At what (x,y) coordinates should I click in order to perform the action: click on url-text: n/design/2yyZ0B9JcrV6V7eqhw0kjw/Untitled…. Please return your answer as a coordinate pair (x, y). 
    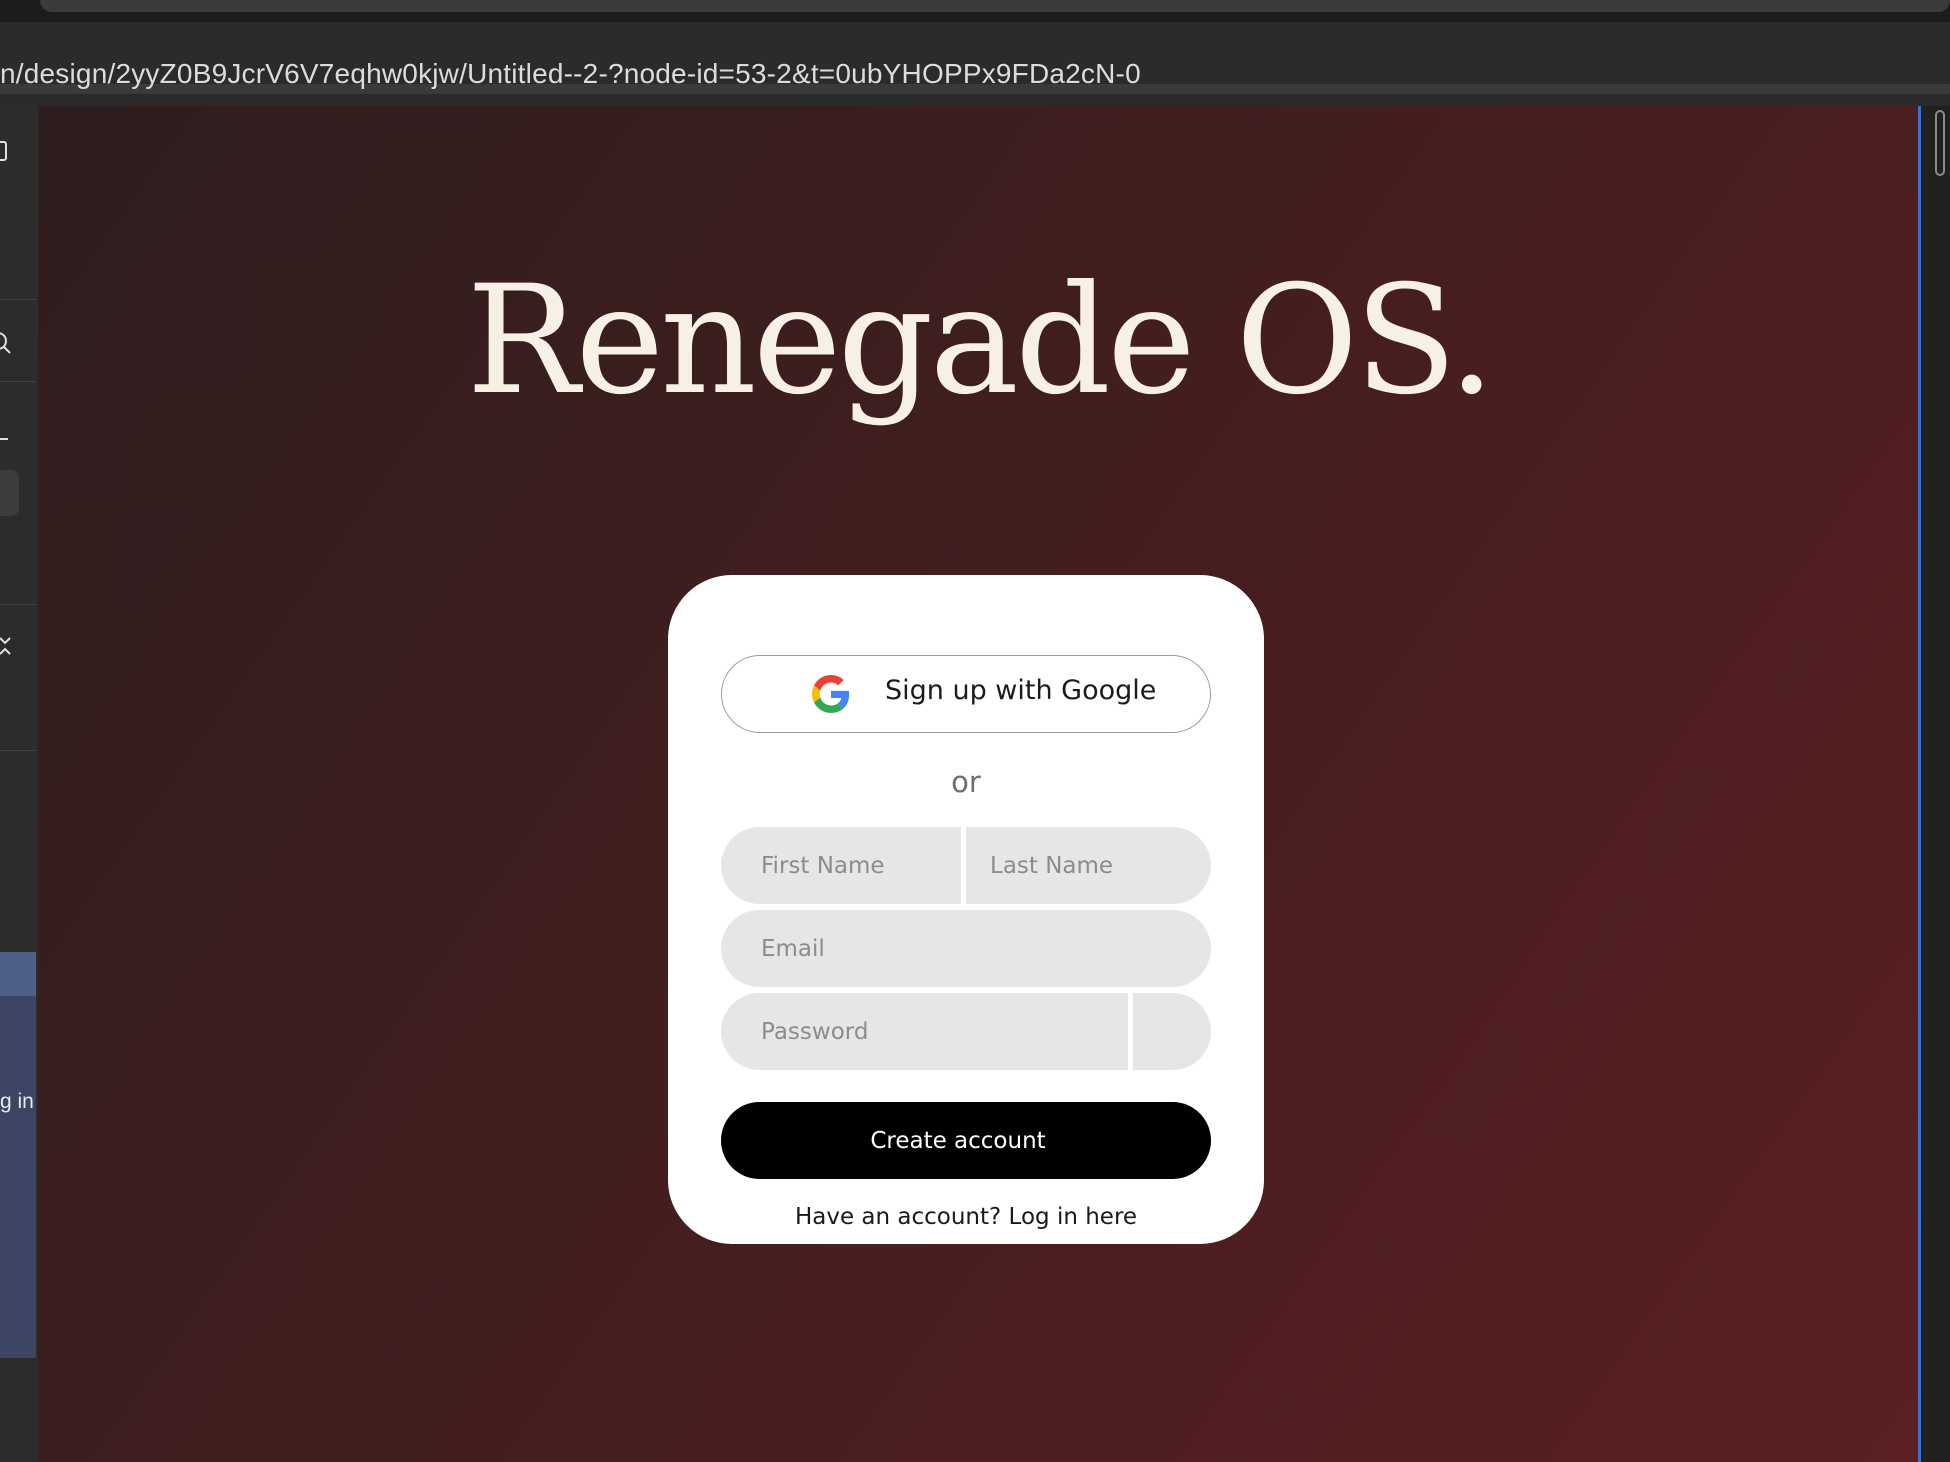
    Looking at the image, I should click on (570, 74).